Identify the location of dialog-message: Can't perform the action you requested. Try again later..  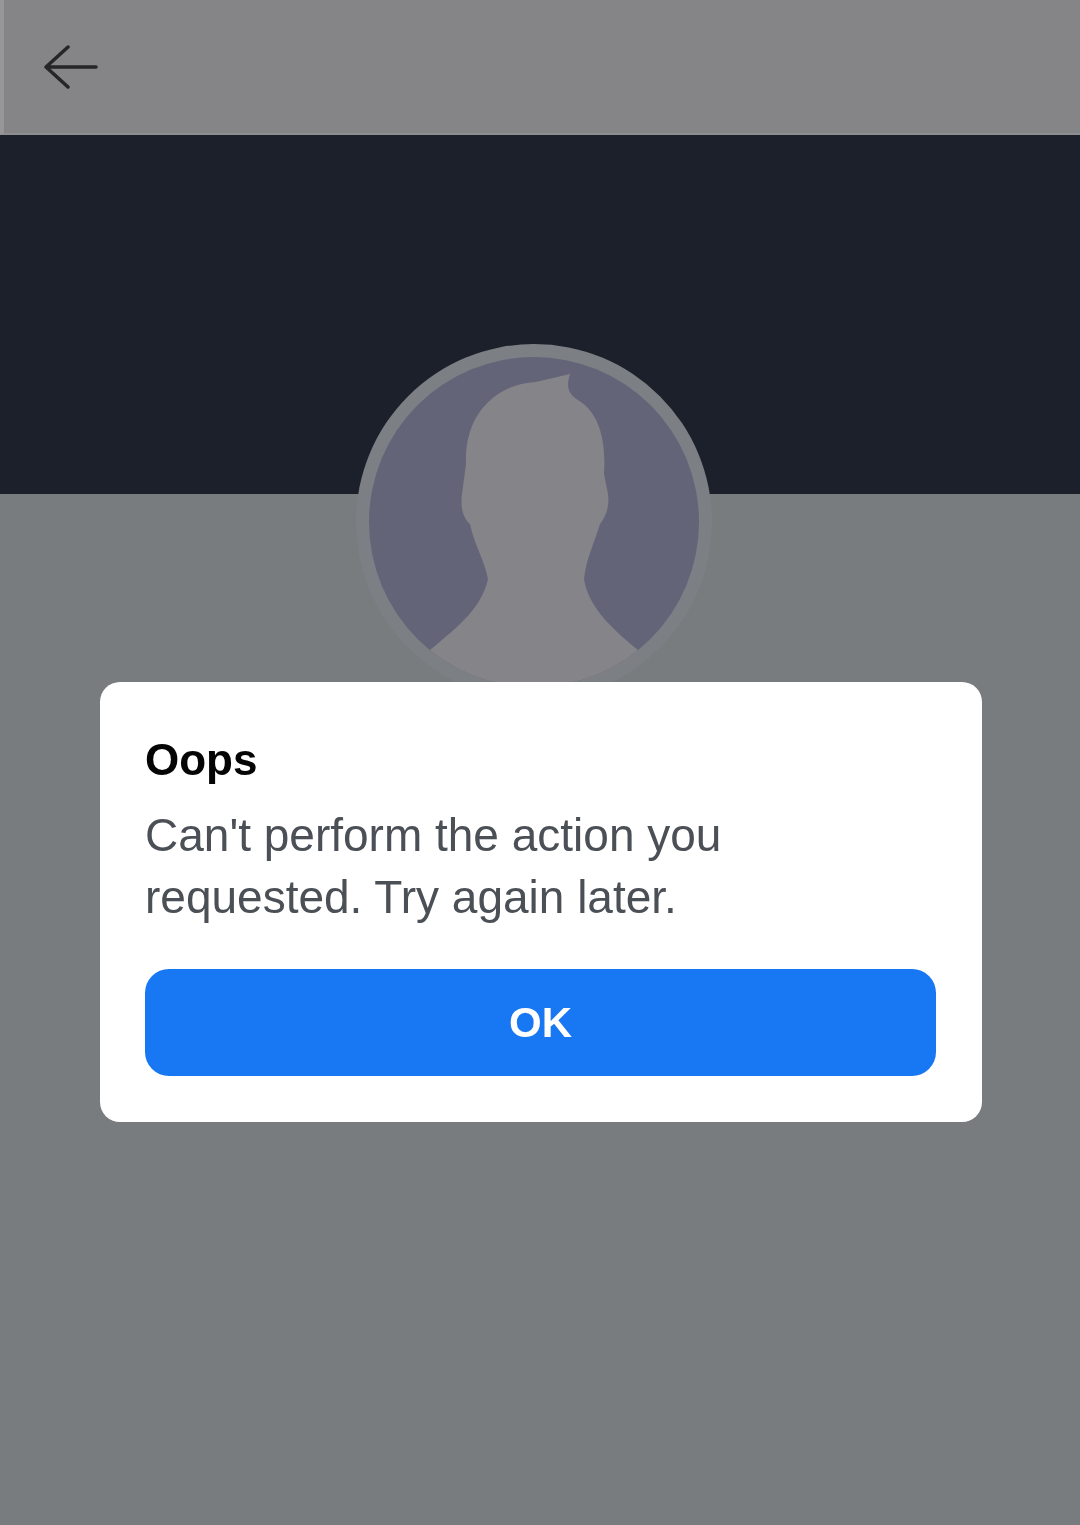
(434, 866).